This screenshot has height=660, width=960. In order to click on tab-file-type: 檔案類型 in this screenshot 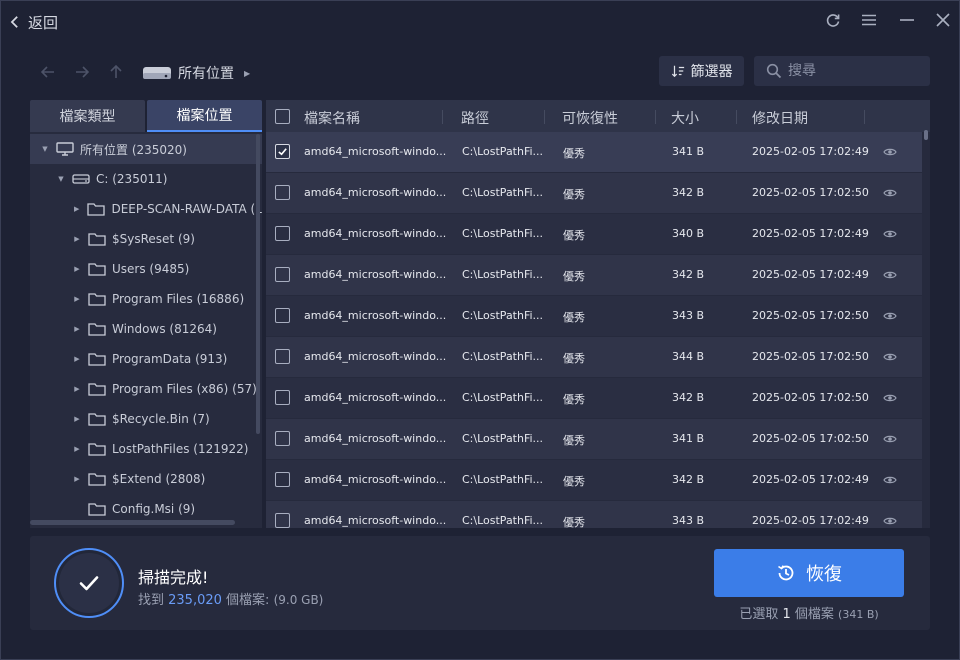, I will do `click(87, 116)`.